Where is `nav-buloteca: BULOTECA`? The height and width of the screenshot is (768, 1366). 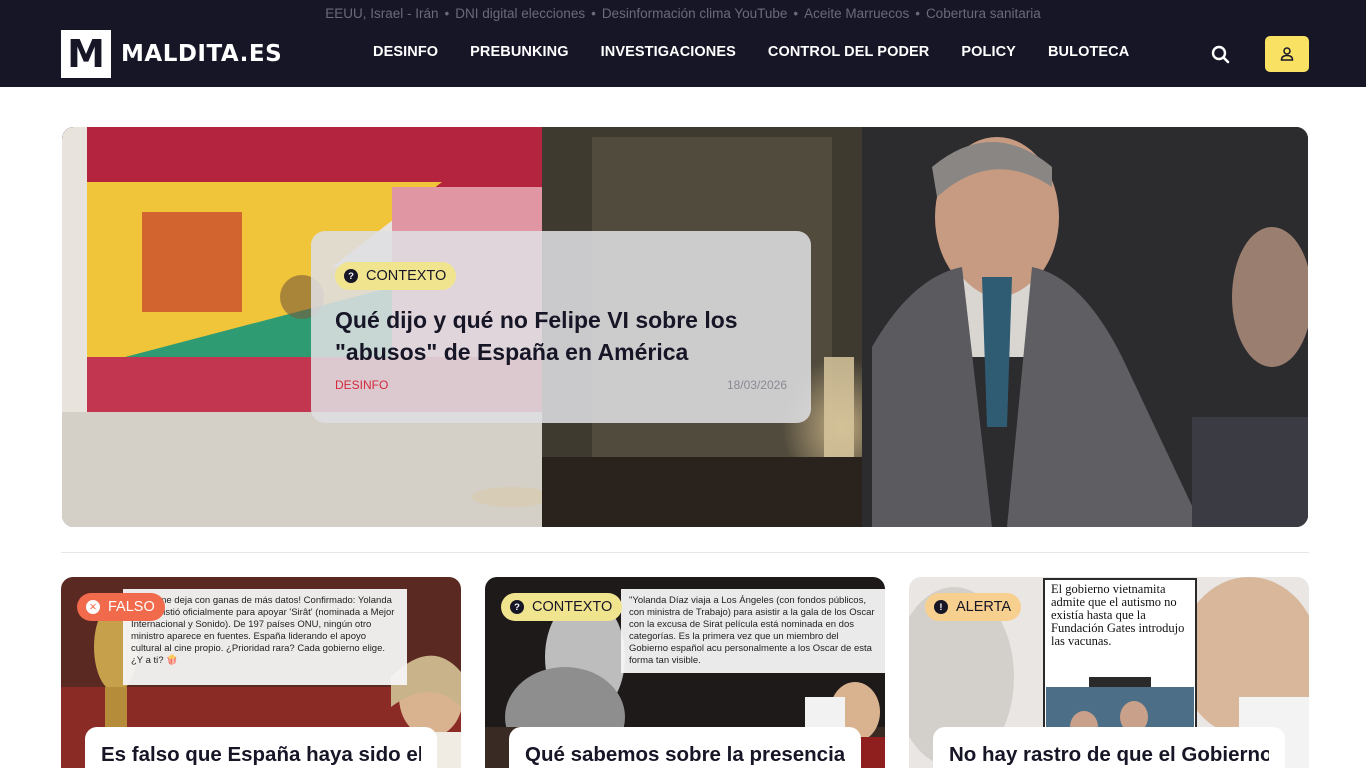
nav-buloteca: BULOTECA is located at coordinates (1088, 52).